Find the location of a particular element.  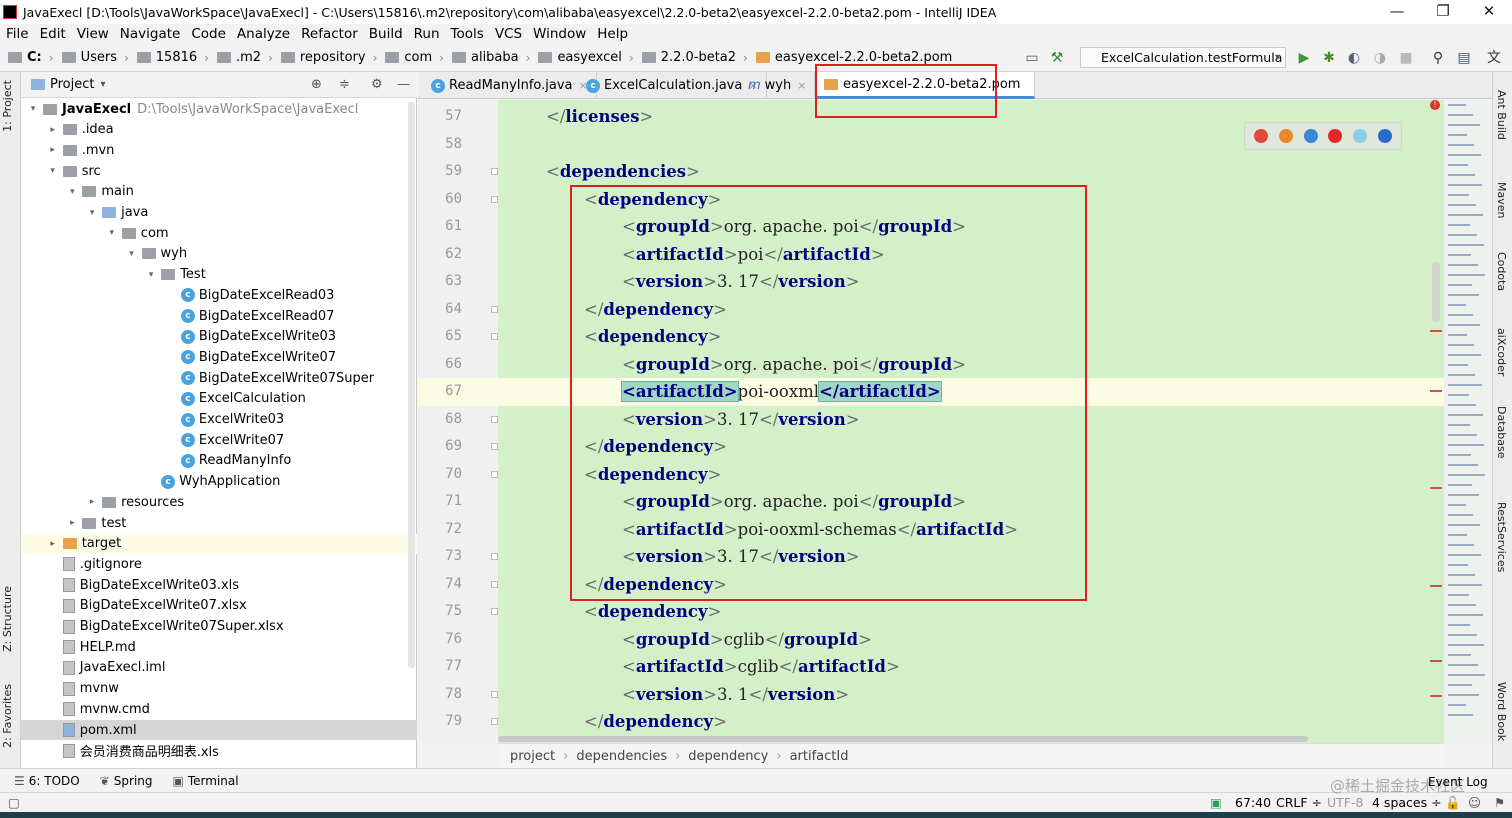

menu-build: Build is located at coordinates (386, 34).